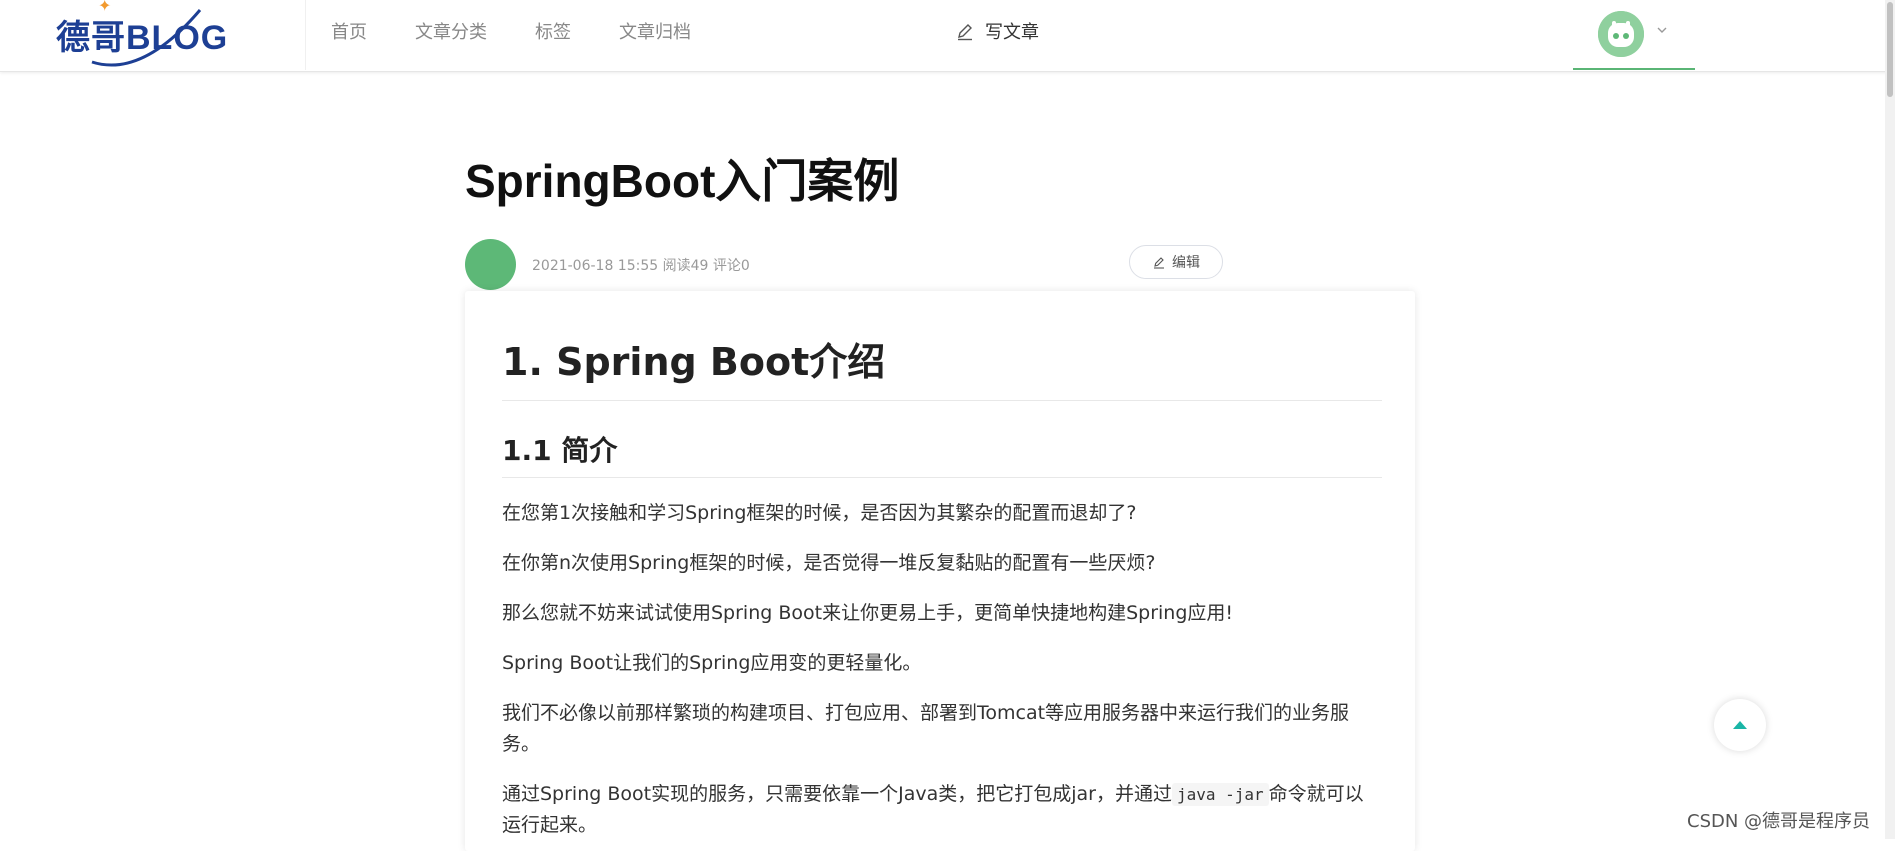  Describe the element at coordinates (553, 35) in the screenshot. I see `nav-item-tags: 标签` at that location.